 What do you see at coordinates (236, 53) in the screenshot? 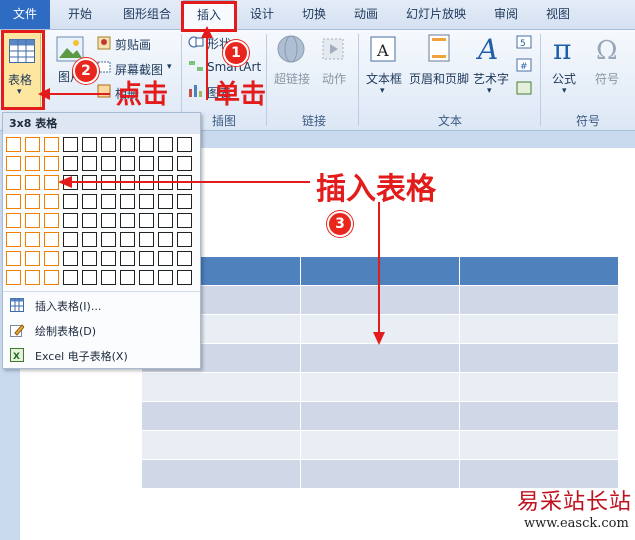
I see `step-1-badge: 1` at bounding box center [236, 53].